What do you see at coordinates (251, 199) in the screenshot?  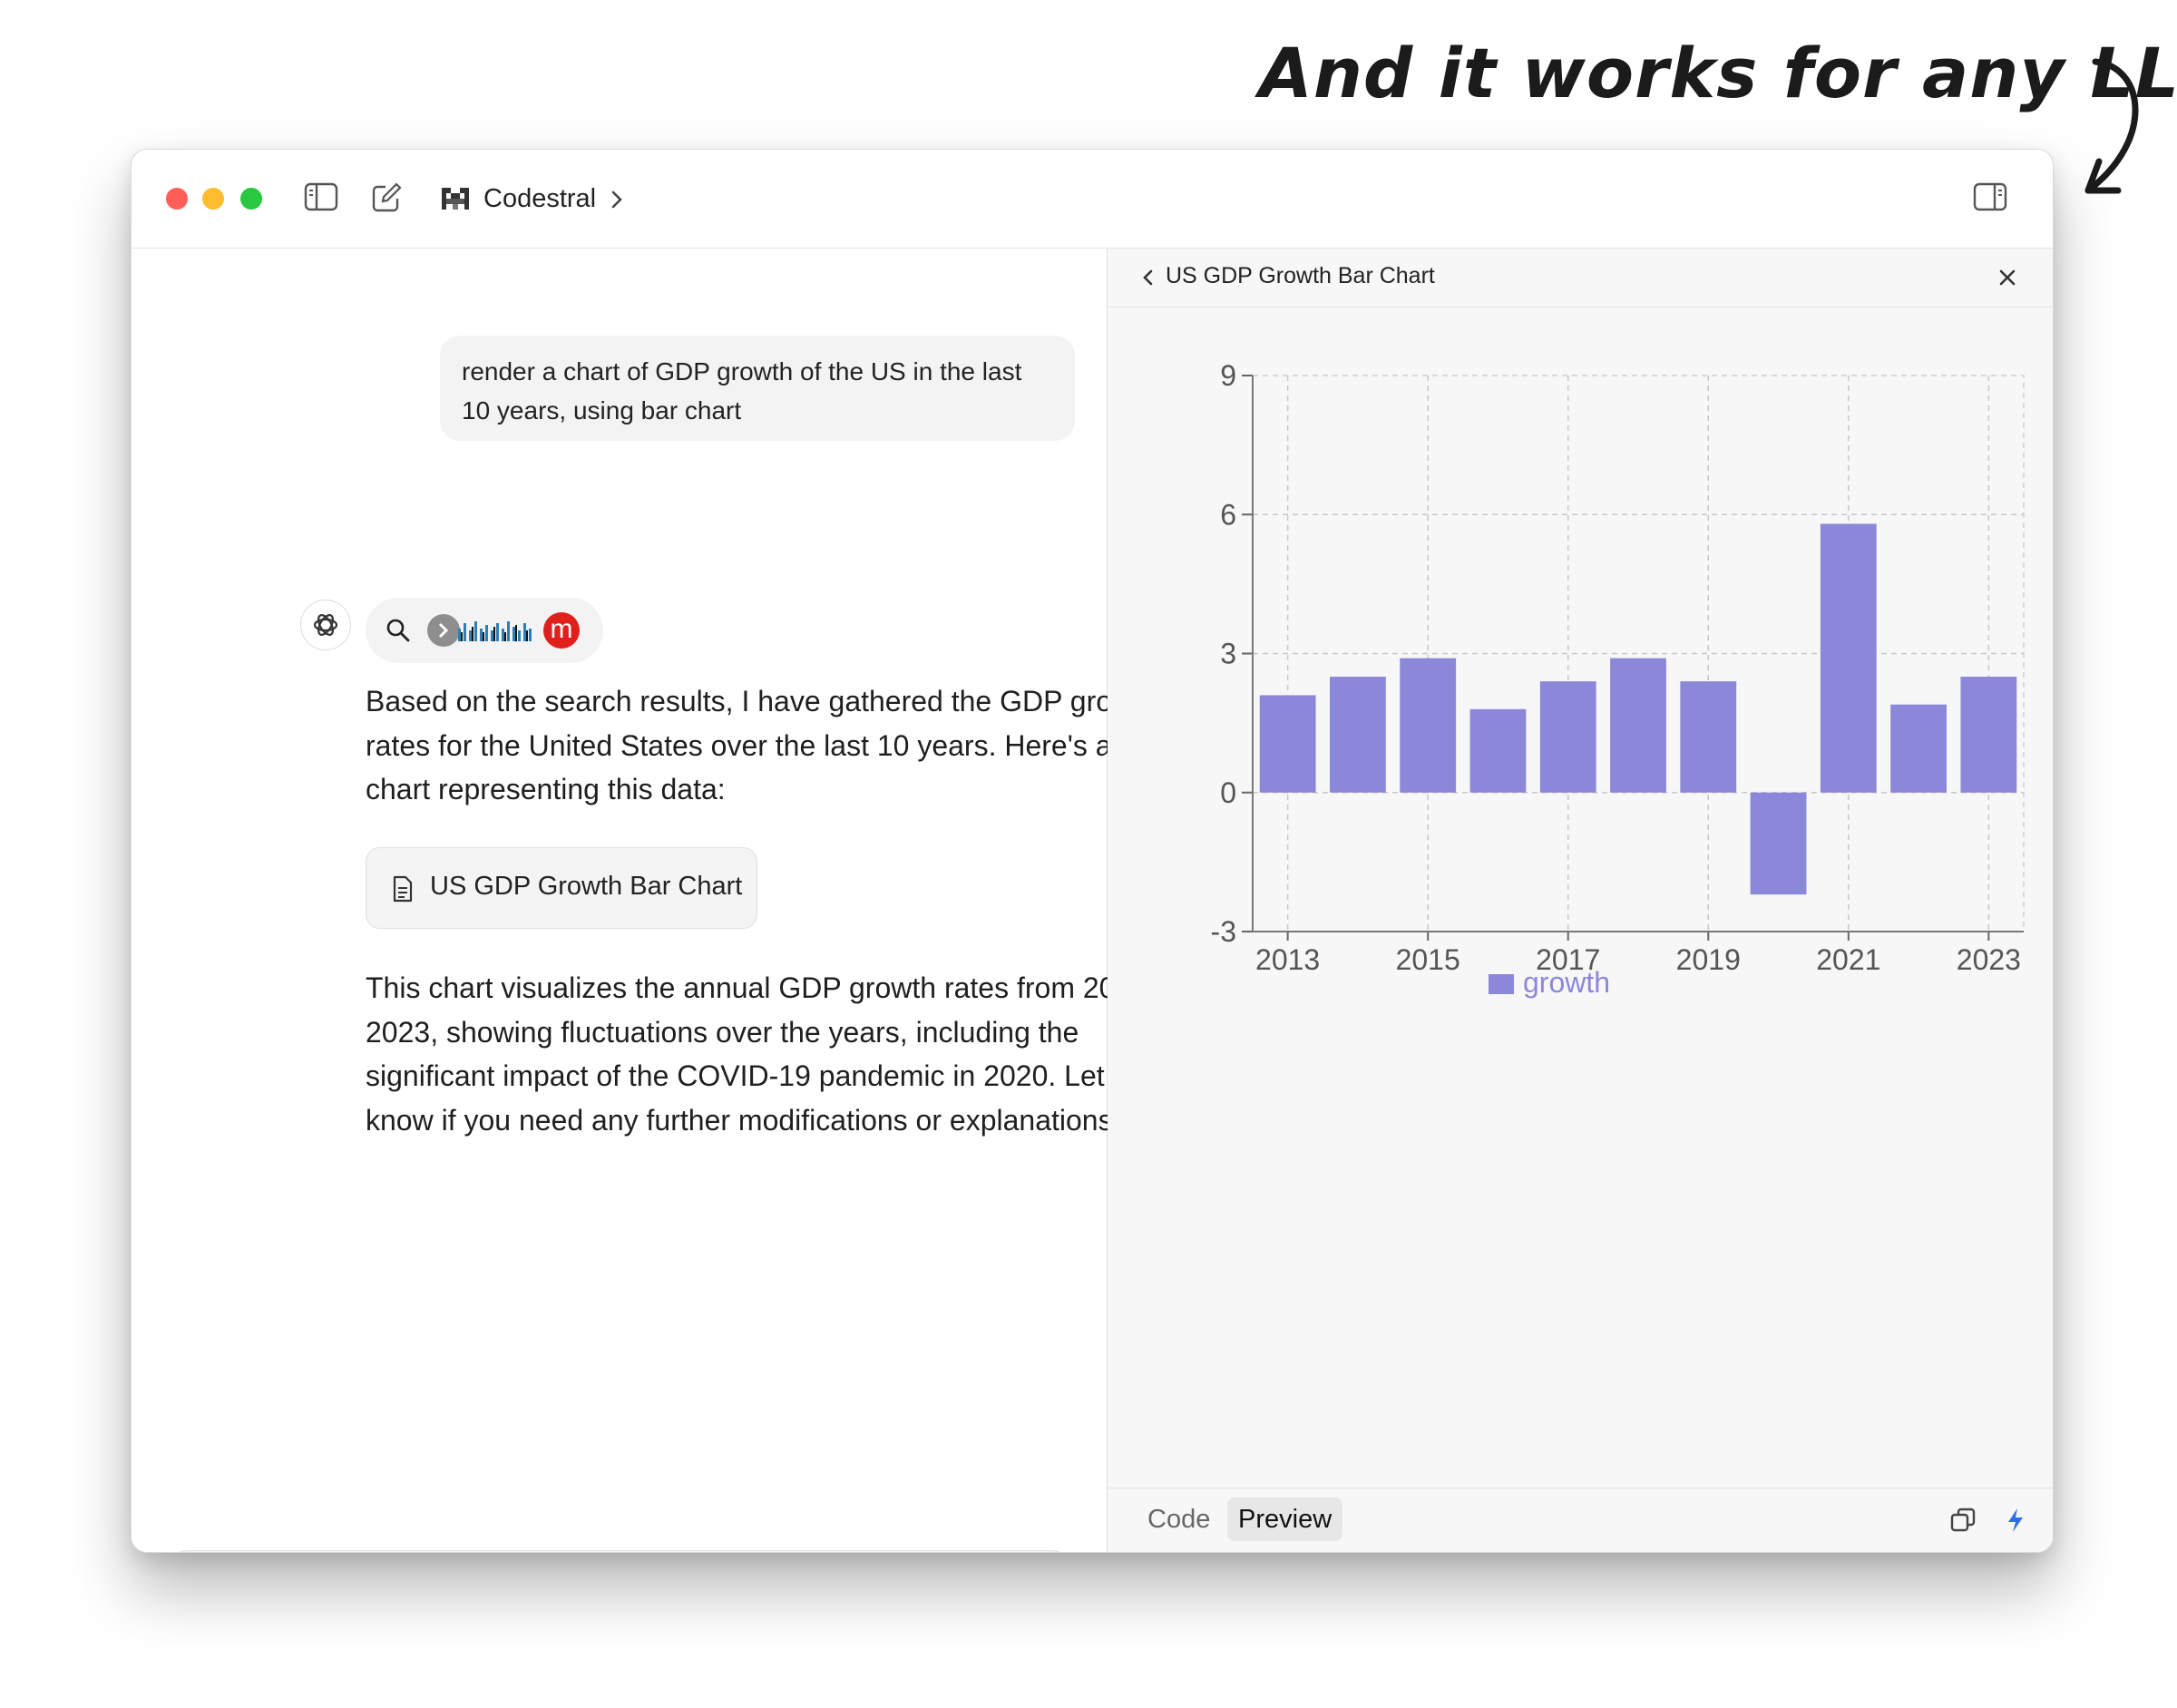 I see `zoom-window-button` at bounding box center [251, 199].